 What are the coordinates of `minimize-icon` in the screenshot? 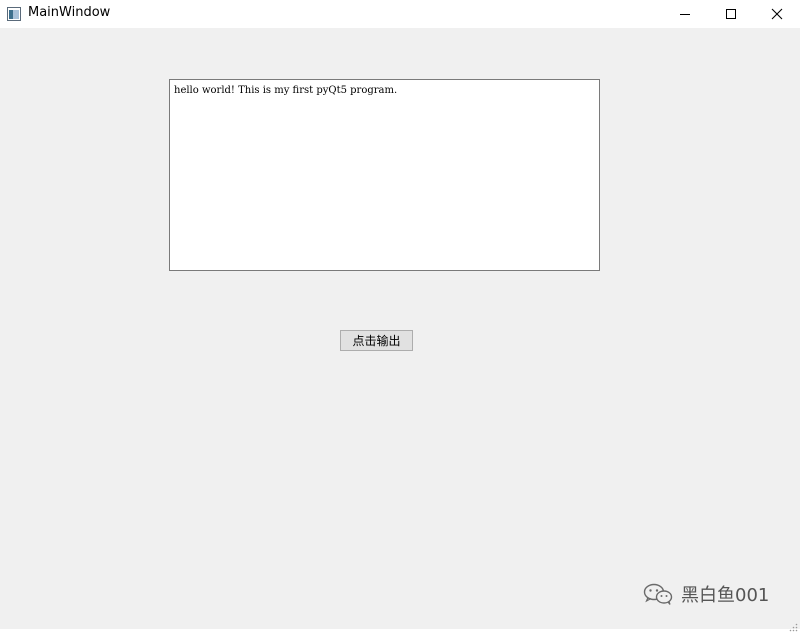 It's located at (685, 14).